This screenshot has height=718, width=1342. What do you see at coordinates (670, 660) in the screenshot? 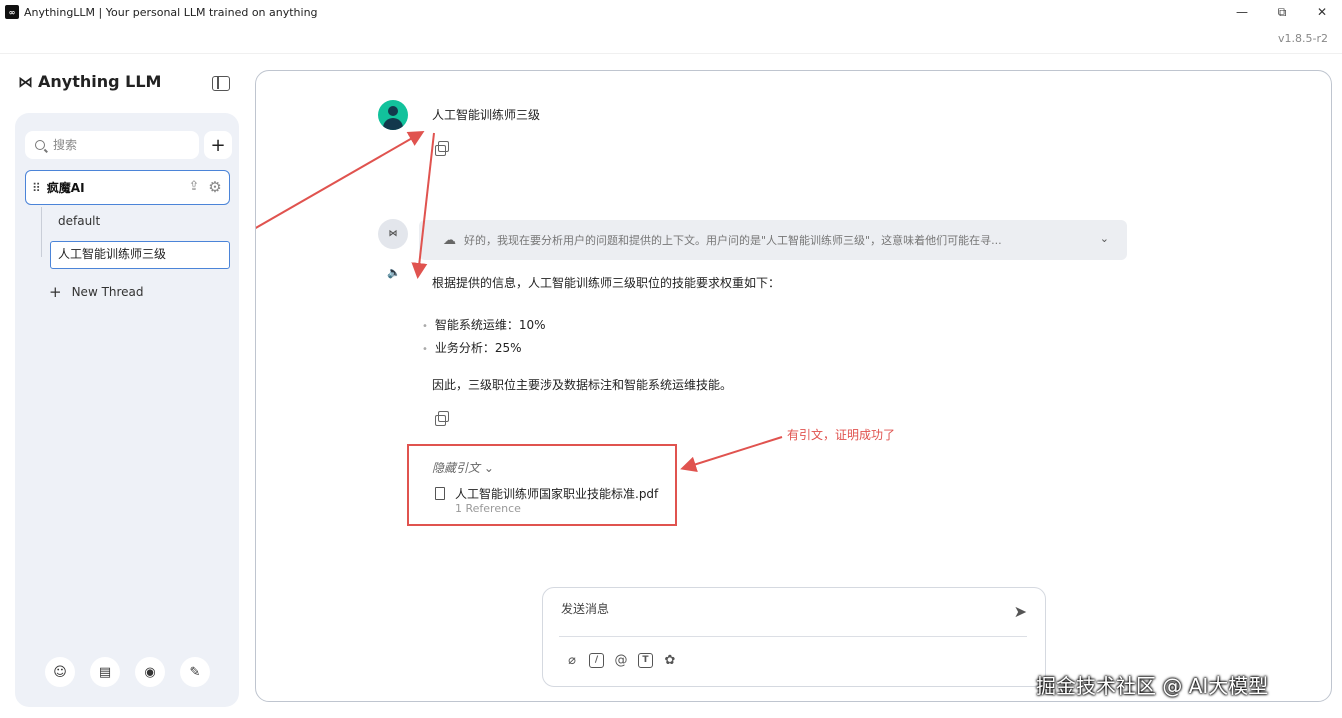
I see `brain-icon: ✿` at bounding box center [670, 660].